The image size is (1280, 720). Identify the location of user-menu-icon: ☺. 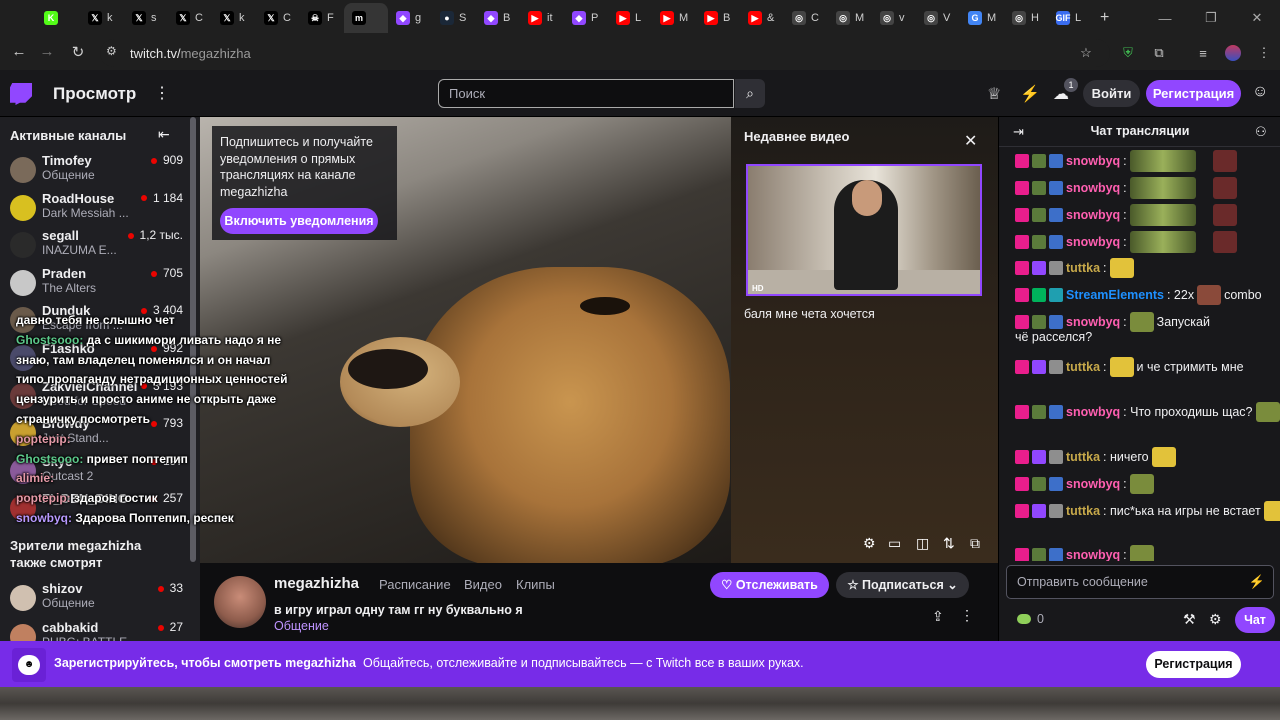
(1260, 92).